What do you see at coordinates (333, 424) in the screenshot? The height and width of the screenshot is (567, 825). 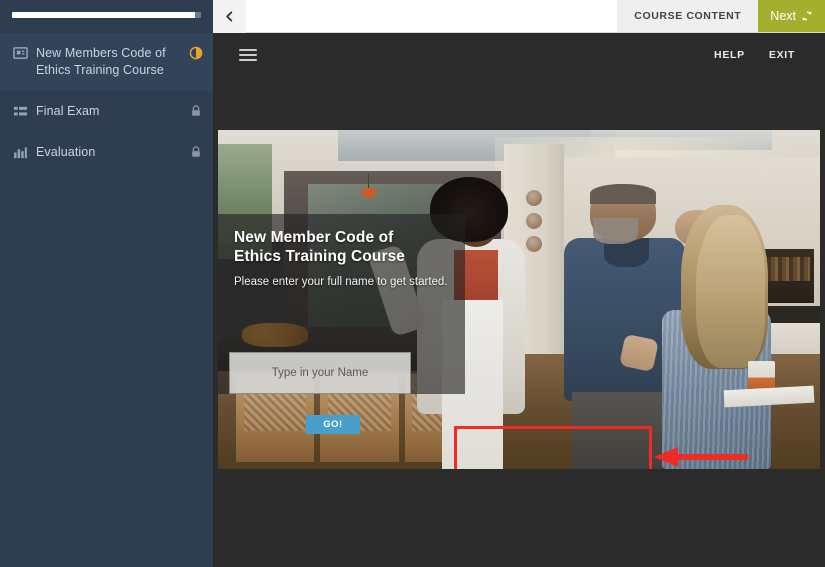 I see `go-button: GO!` at bounding box center [333, 424].